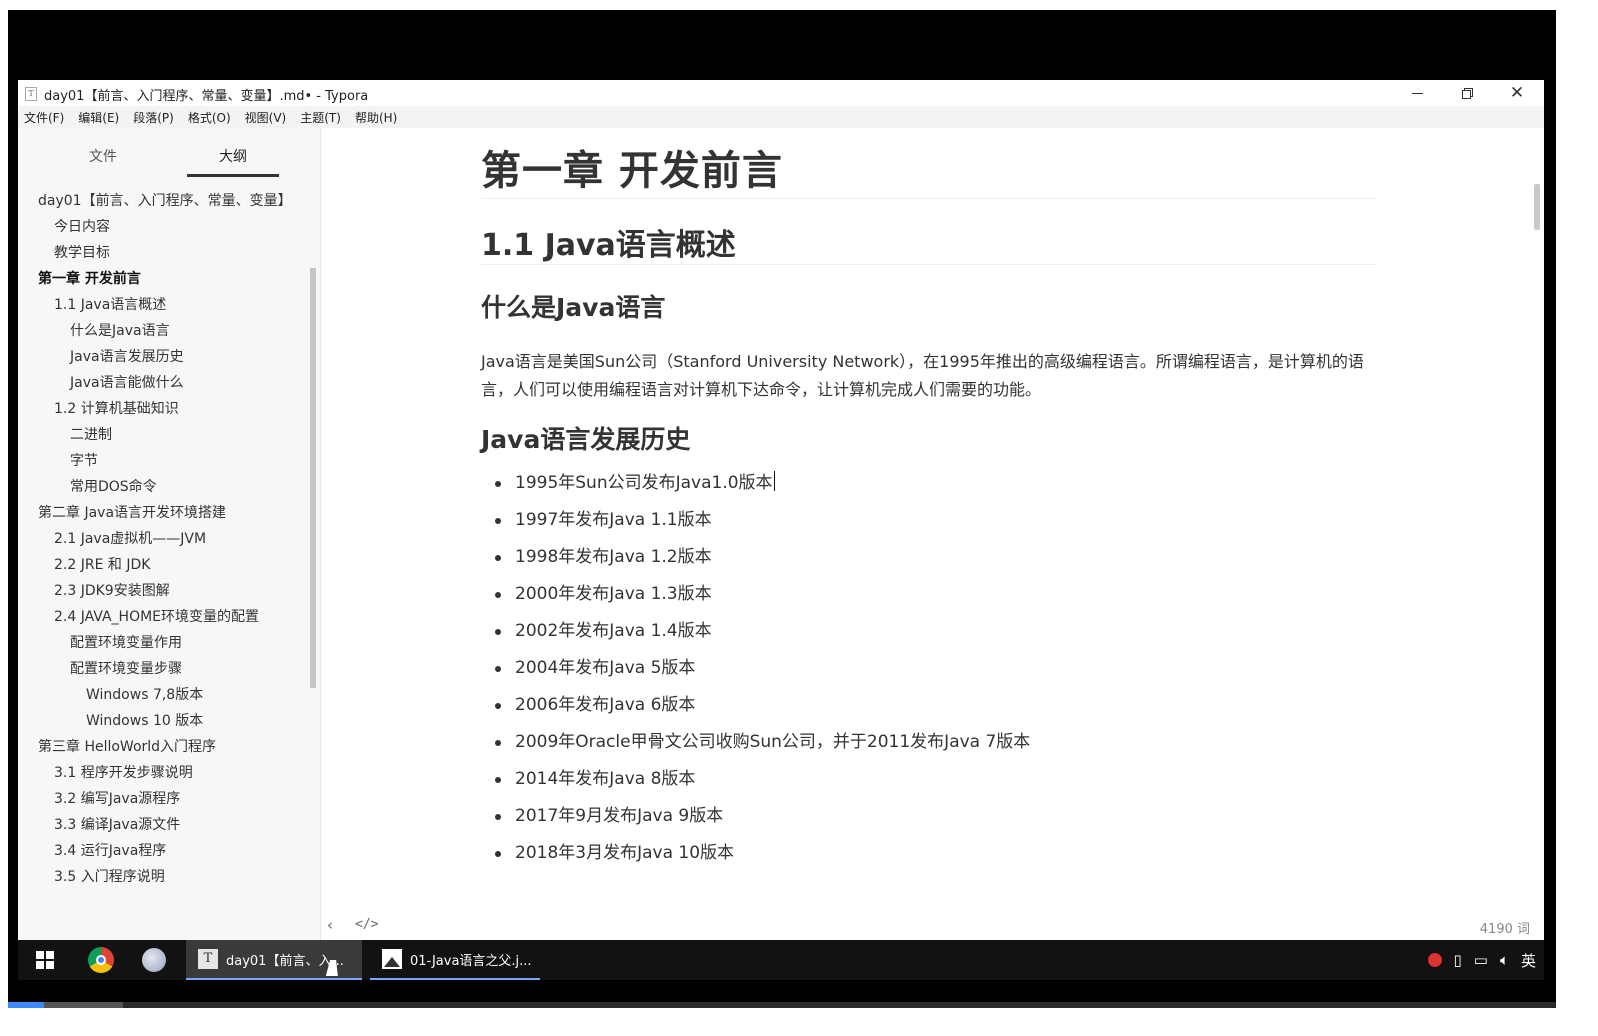  Describe the element at coordinates (161, 799) in the screenshot. I see `outline-item: 3.2 编写Java源程序` at that location.